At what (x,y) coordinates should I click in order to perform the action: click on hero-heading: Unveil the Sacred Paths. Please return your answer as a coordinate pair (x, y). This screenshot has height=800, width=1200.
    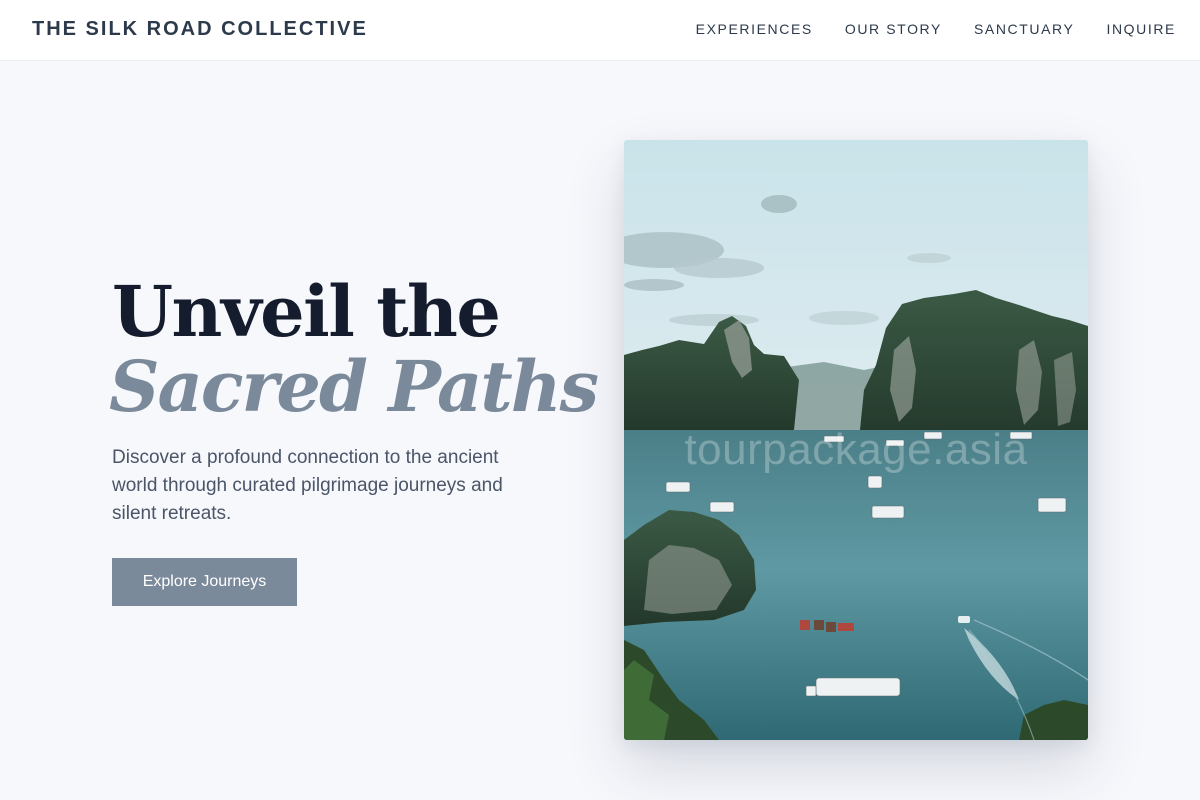
    Looking at the image, I should click on (354, 349).